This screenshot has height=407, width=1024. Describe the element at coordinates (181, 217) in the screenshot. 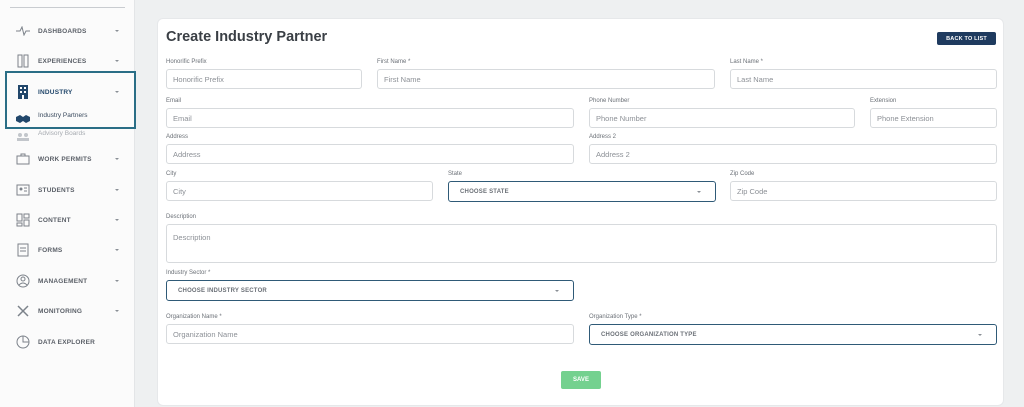

I see `description-label: Description` at that location.